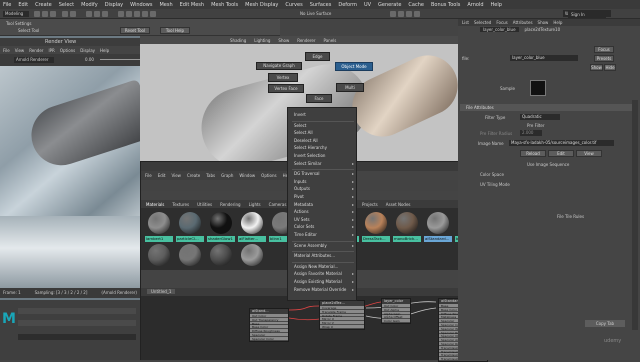 The image size is (640, 362). Describe the element at coordinates (141, 5) in the screenshot. I see `menu-windows: Windows` at that location.